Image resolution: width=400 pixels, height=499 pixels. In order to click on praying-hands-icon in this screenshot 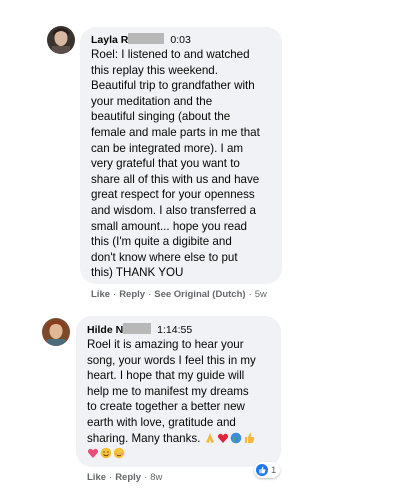, I will do `click(209, 437)`.